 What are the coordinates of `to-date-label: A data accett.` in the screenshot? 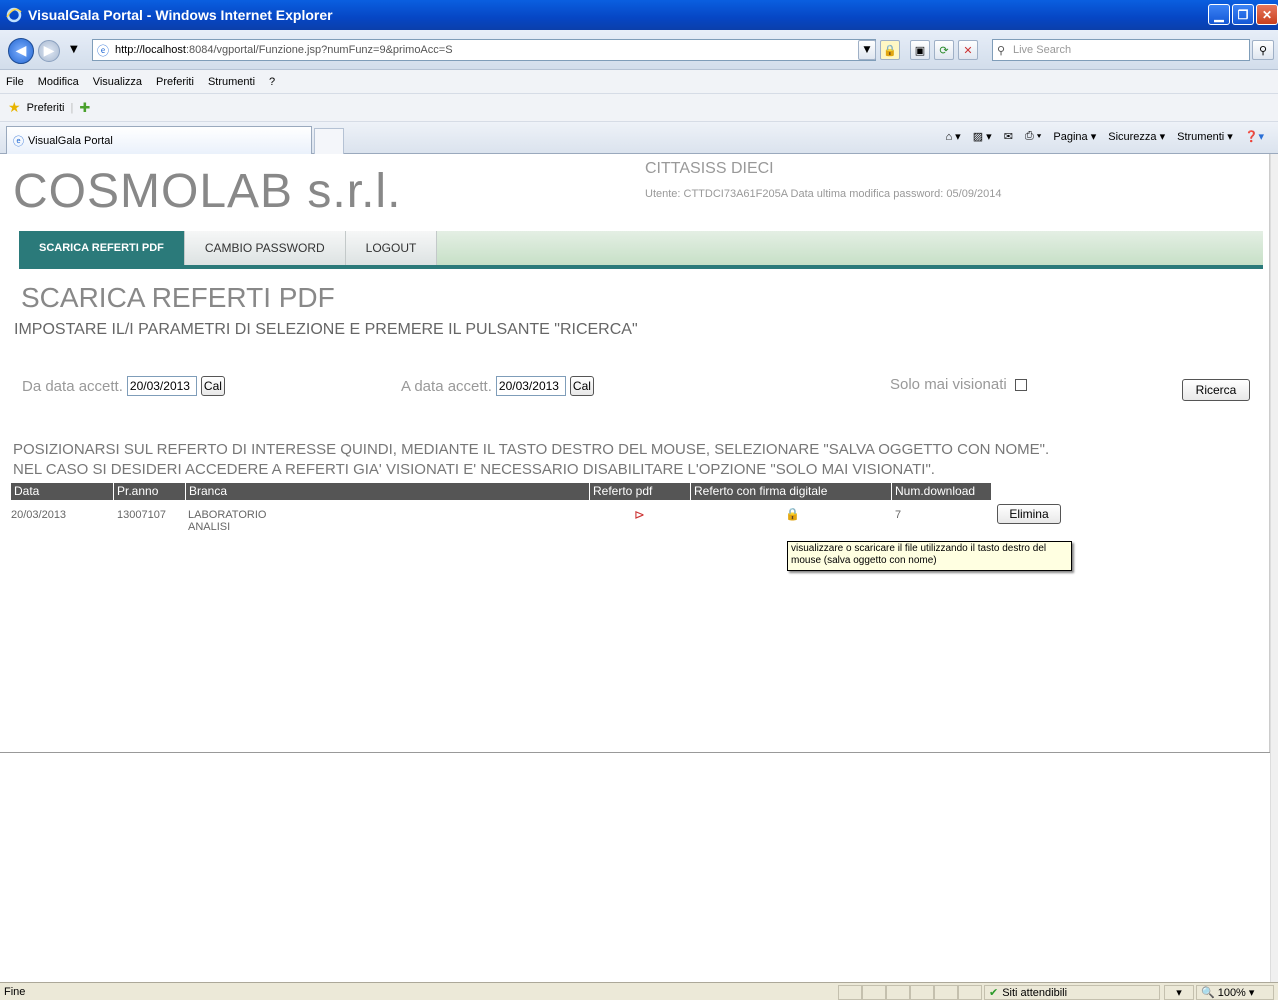 It's located at (446, 386).